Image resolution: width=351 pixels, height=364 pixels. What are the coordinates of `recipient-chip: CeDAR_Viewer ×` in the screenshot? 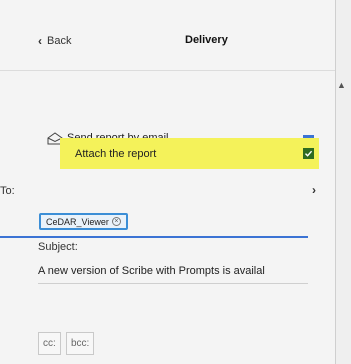 It's located at (83, 221).